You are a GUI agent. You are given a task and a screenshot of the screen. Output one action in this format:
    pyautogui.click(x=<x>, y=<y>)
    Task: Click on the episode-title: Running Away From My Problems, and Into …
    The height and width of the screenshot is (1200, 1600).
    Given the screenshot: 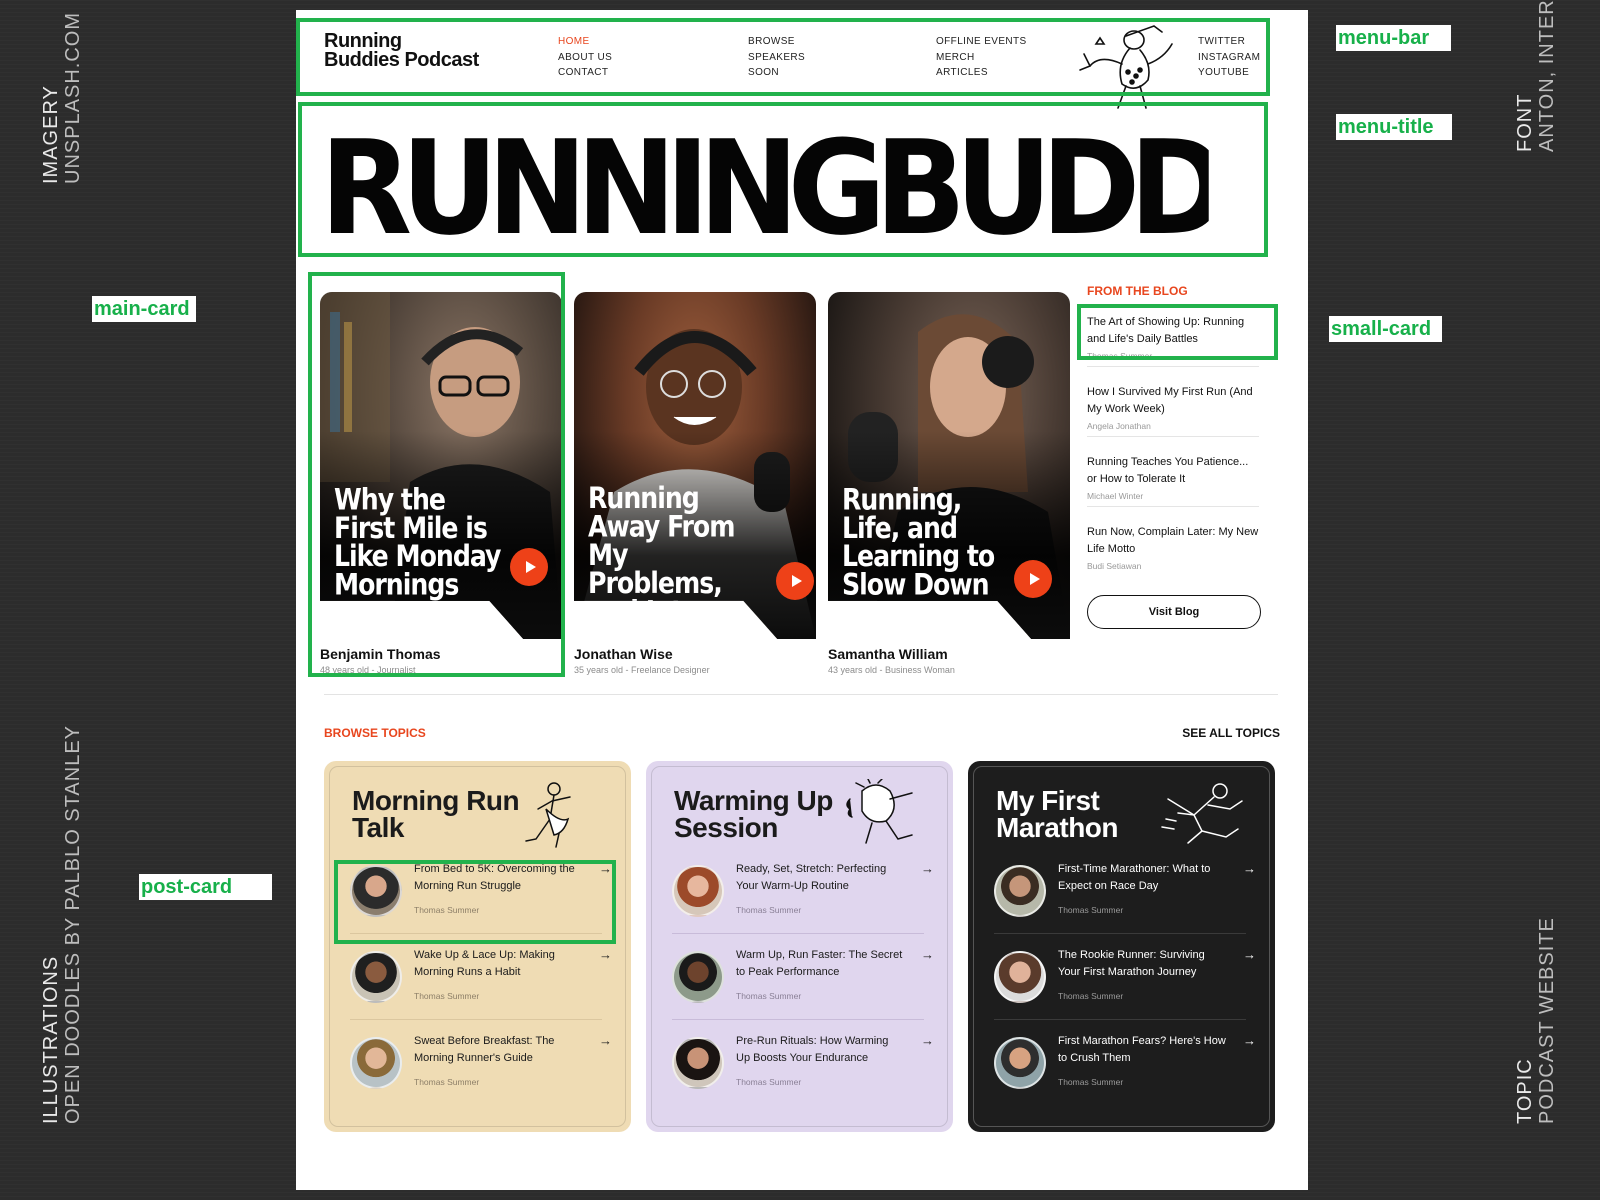 What is the action you would take?
    pyautogui.click(x=662, y=559)
    